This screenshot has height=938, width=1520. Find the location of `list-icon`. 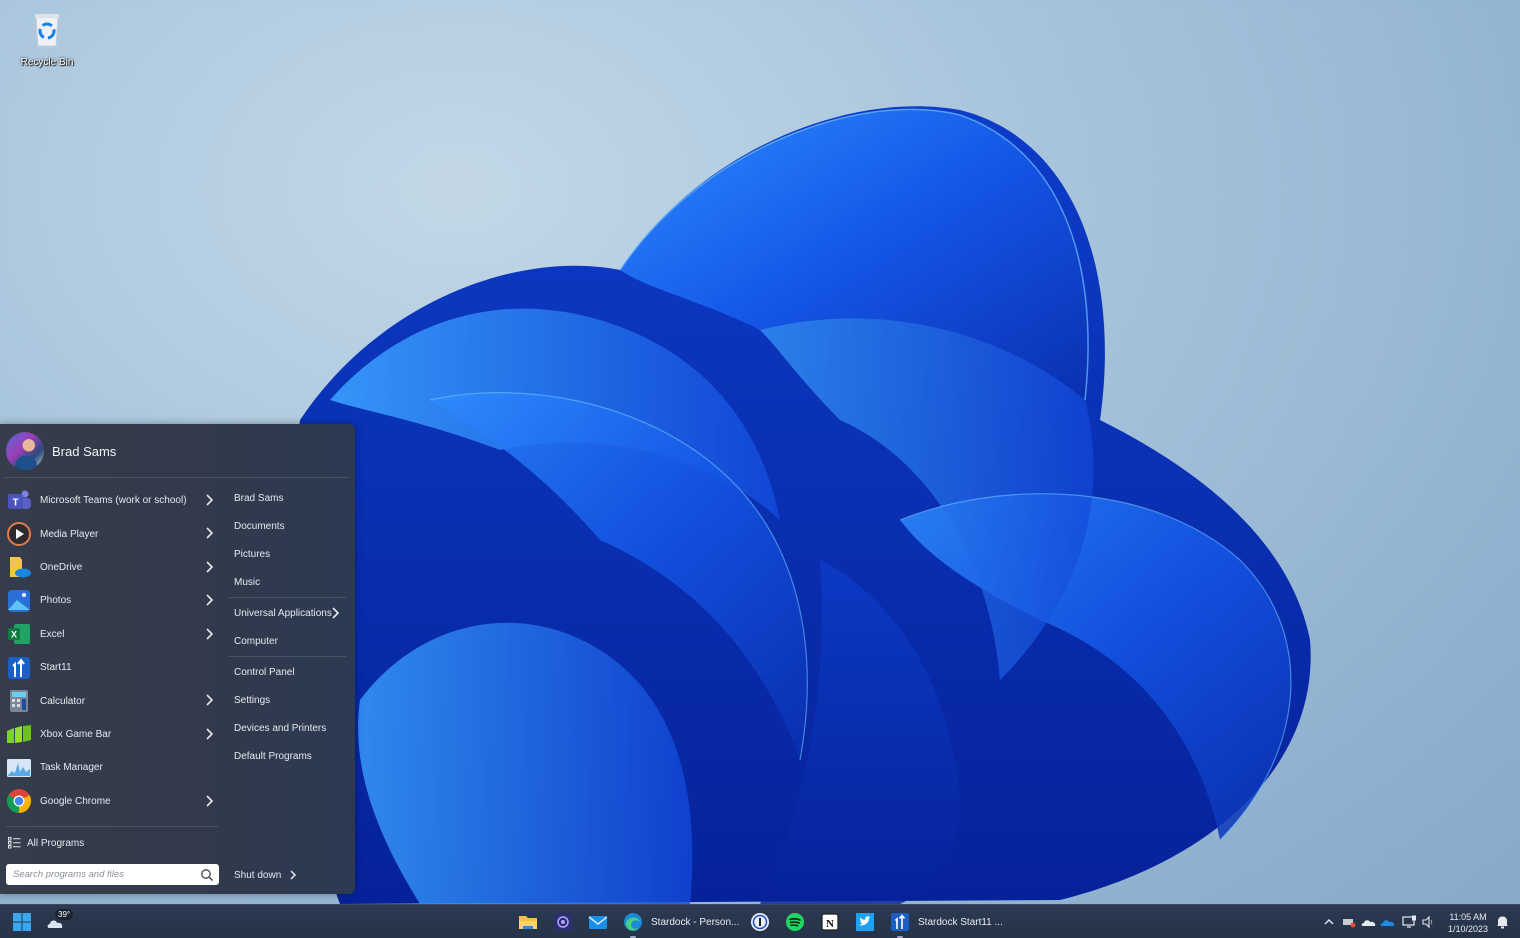

list-icon is located at coordinates (14, 843).